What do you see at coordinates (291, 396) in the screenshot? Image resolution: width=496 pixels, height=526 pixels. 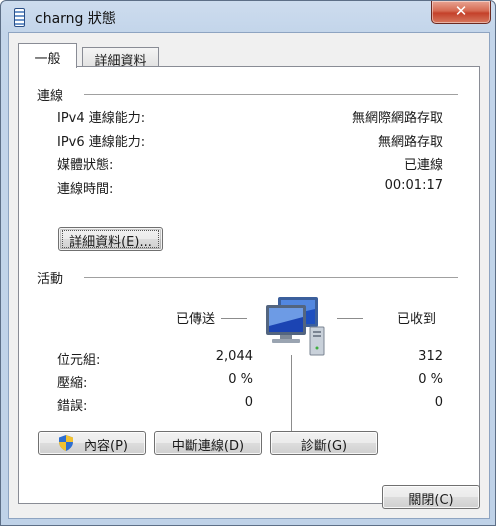 I see `activity-center-line` at bounding box center [291, 396].